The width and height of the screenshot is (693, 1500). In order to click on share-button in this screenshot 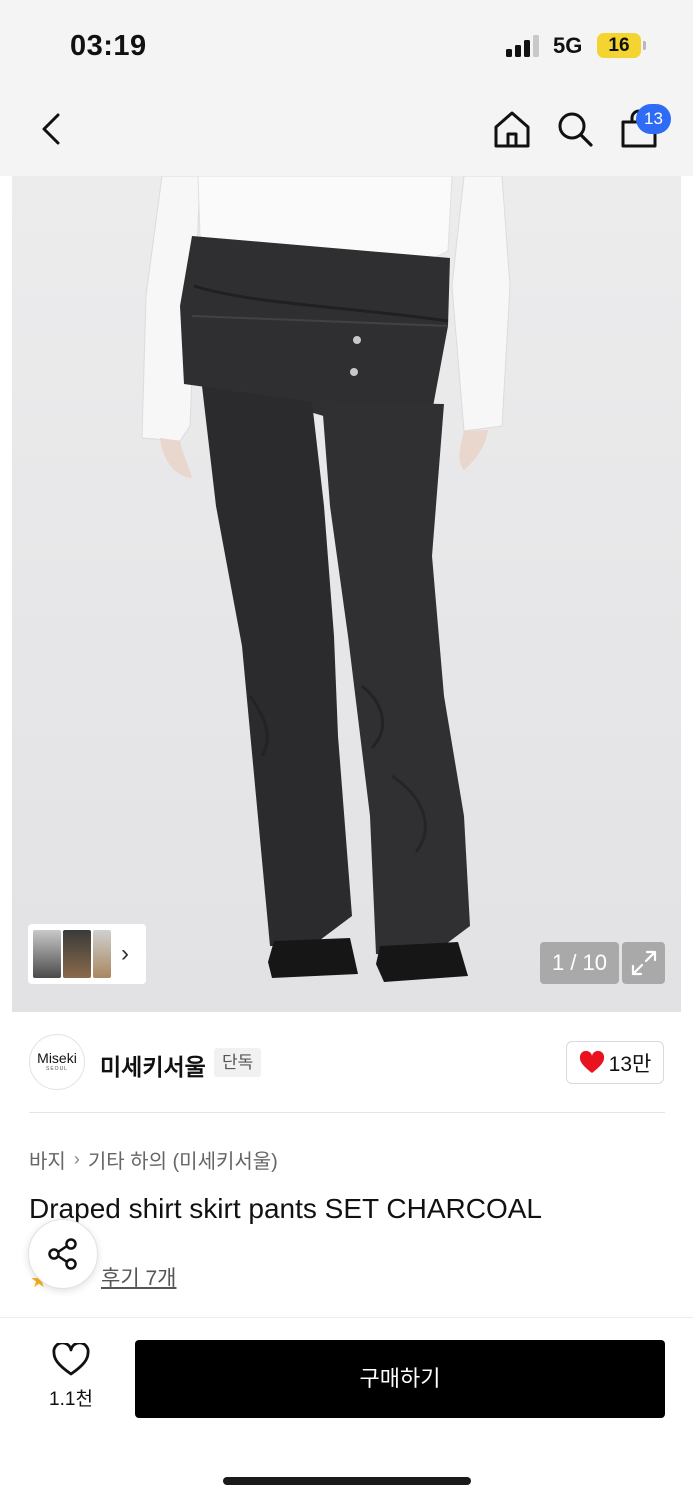, I will do `click(63, 1254)`.